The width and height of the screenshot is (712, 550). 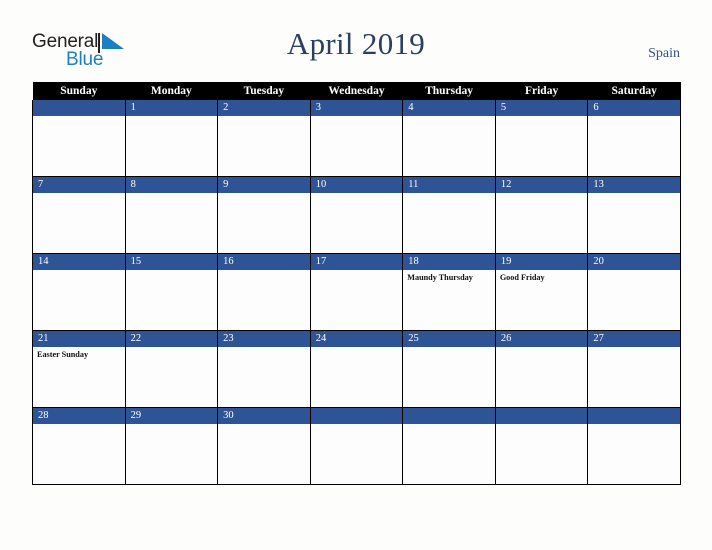 I want to click on calendar-day-cell: 25, so click(x=449, y=369).